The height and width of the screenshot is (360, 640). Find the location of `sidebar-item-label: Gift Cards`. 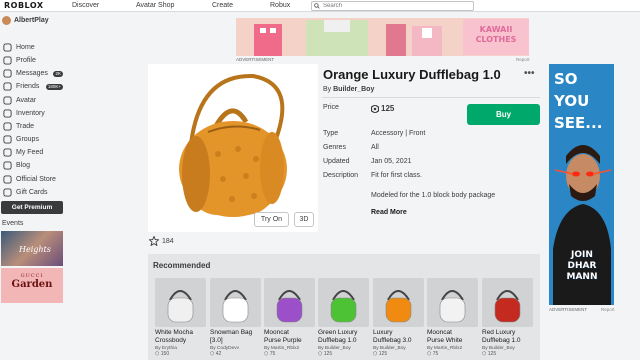

sidebar-item-label: Gift Cards is located at coordinates (32, 192).